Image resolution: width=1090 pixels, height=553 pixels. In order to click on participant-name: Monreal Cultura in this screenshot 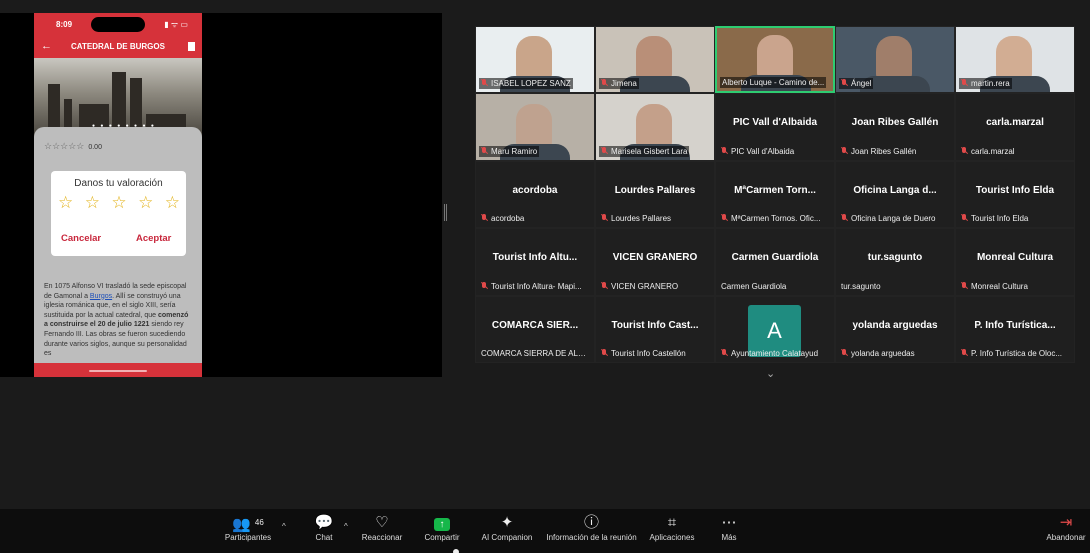, I will do `click(1015, 258)`.